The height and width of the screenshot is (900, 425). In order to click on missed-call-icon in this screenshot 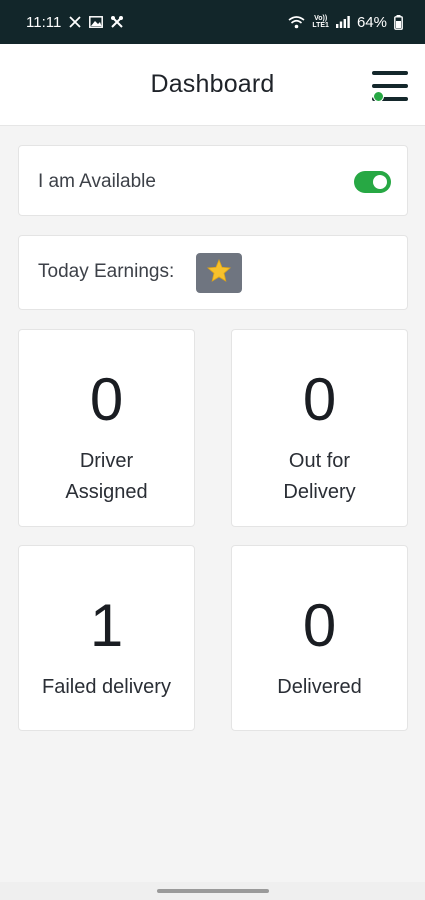, I will do `click(75, 22)`.